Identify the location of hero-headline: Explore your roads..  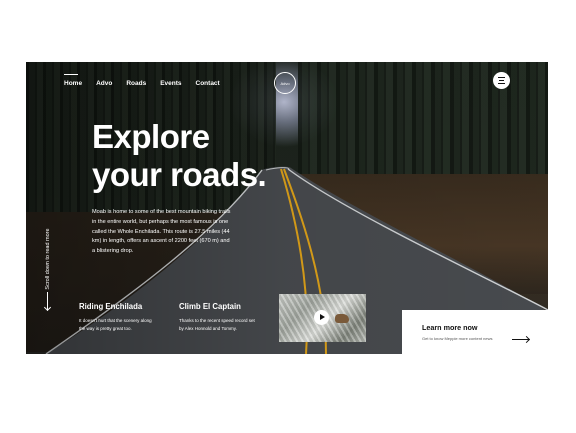
(179, 156).